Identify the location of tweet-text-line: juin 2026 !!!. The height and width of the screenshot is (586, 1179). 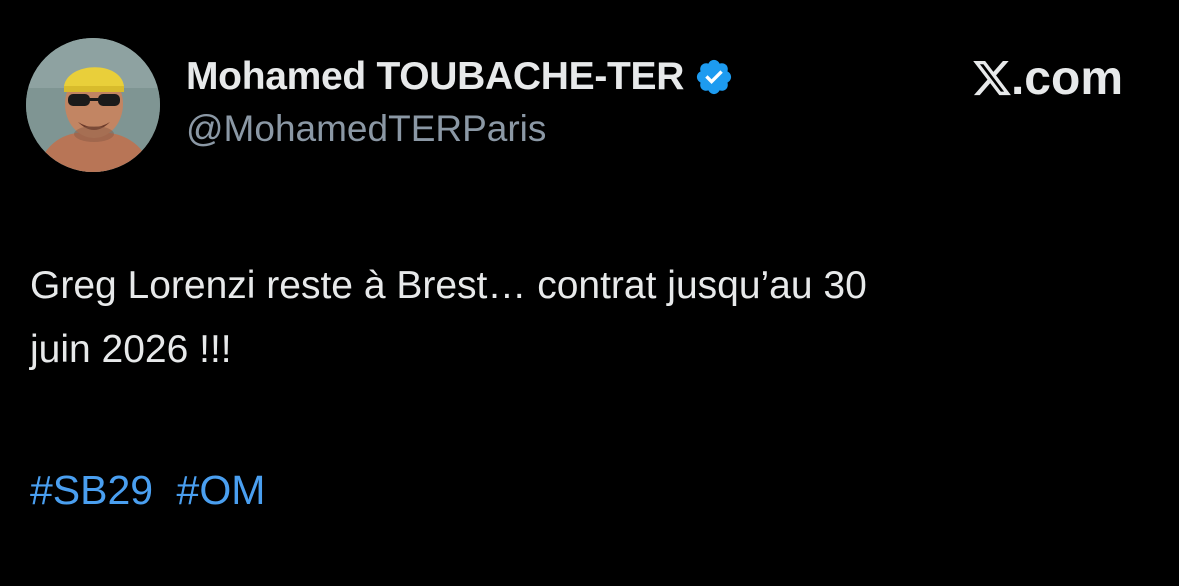
(131, 349).